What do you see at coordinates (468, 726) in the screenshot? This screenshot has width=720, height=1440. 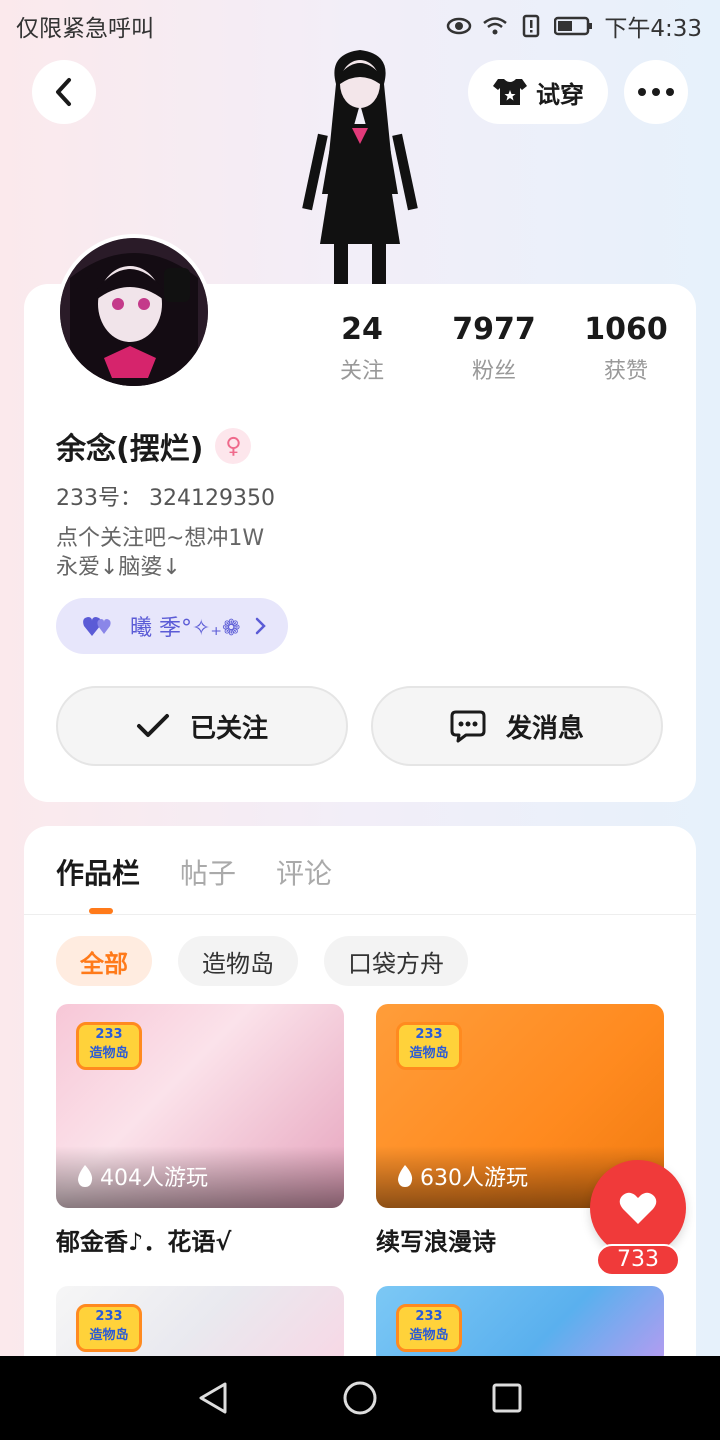 I see `chat-bubble-icon` at bounding box center [468, 726].